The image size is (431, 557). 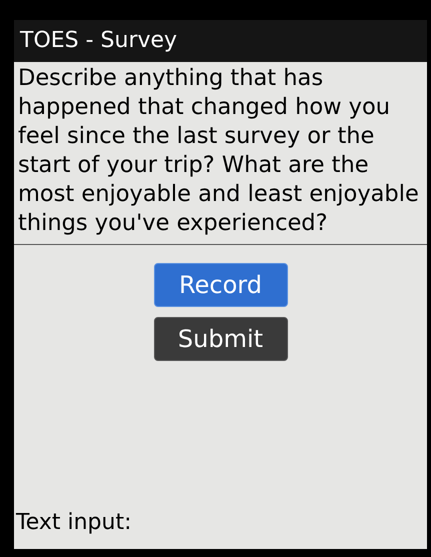 I want to click on action-button: Record, so click(x=221, y=285).